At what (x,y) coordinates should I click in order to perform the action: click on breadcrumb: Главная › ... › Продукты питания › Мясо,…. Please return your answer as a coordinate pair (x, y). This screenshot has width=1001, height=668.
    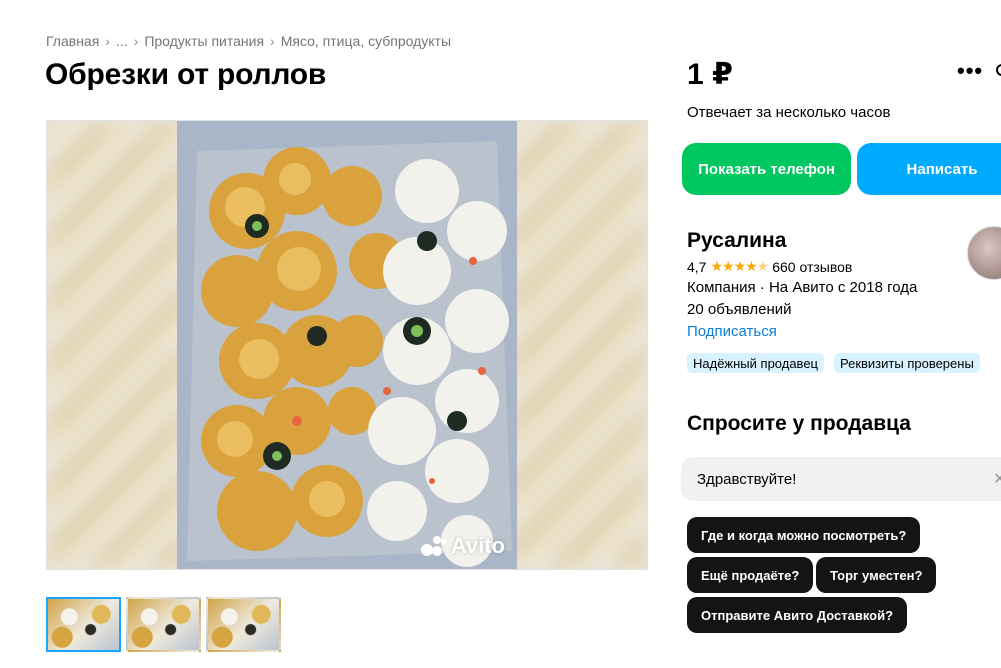
    Looking at the image, I should click on (248, 41).